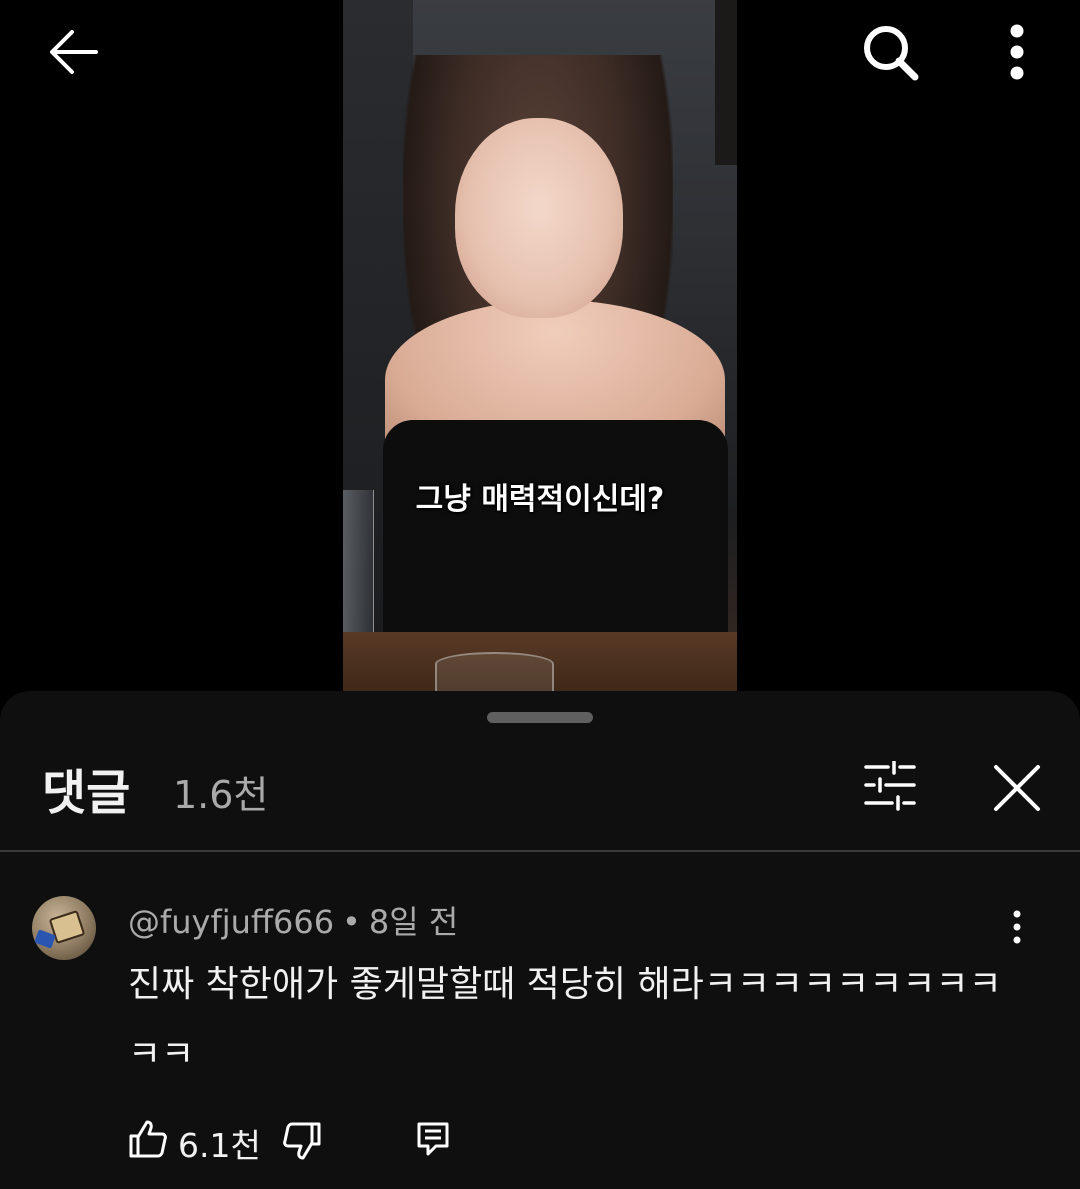 Image resolution: width=1080 pixels, height=1189 pixels. What do you see at coordinates (726, 82) in the screenshot?
I see `video-background-door` at bounding box center [726, 82].